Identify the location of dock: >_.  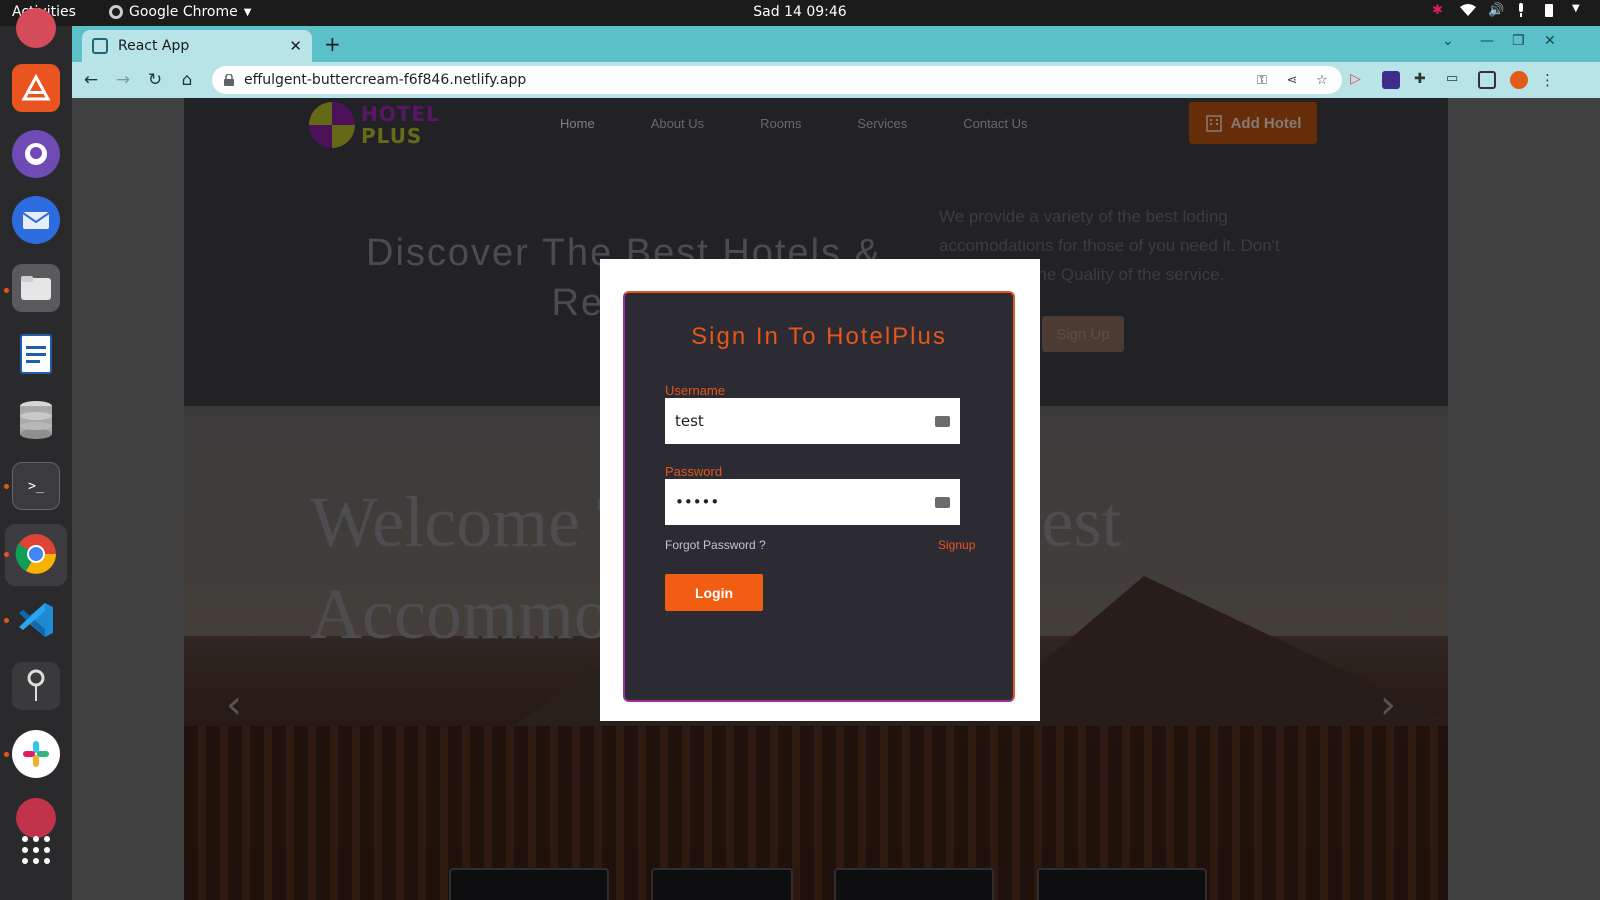
(36, 454).